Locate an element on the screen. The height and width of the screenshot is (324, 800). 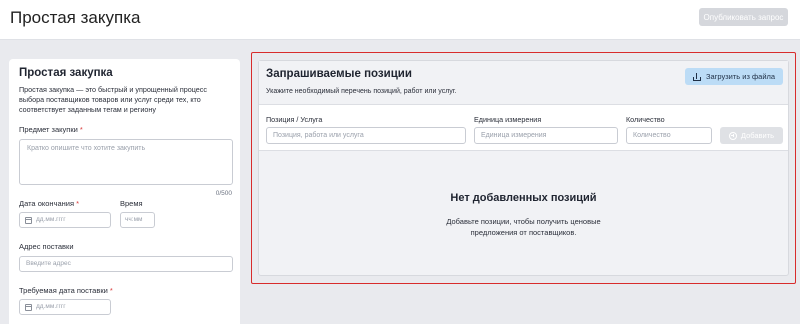
subject-label: Предмет закупки * is located at coordinates (51, 129).